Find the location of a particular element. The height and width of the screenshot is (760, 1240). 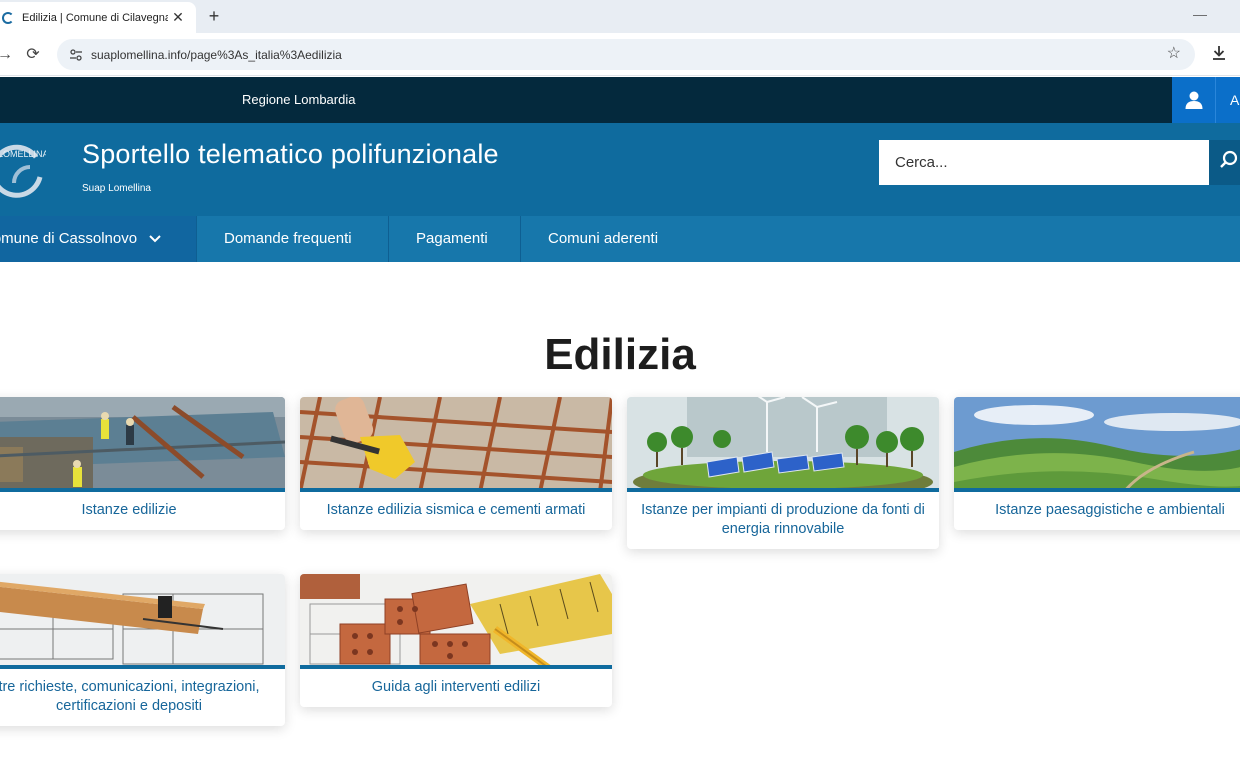

lomellina-logo: LOMELLINA is located at coordinates (24, 168).